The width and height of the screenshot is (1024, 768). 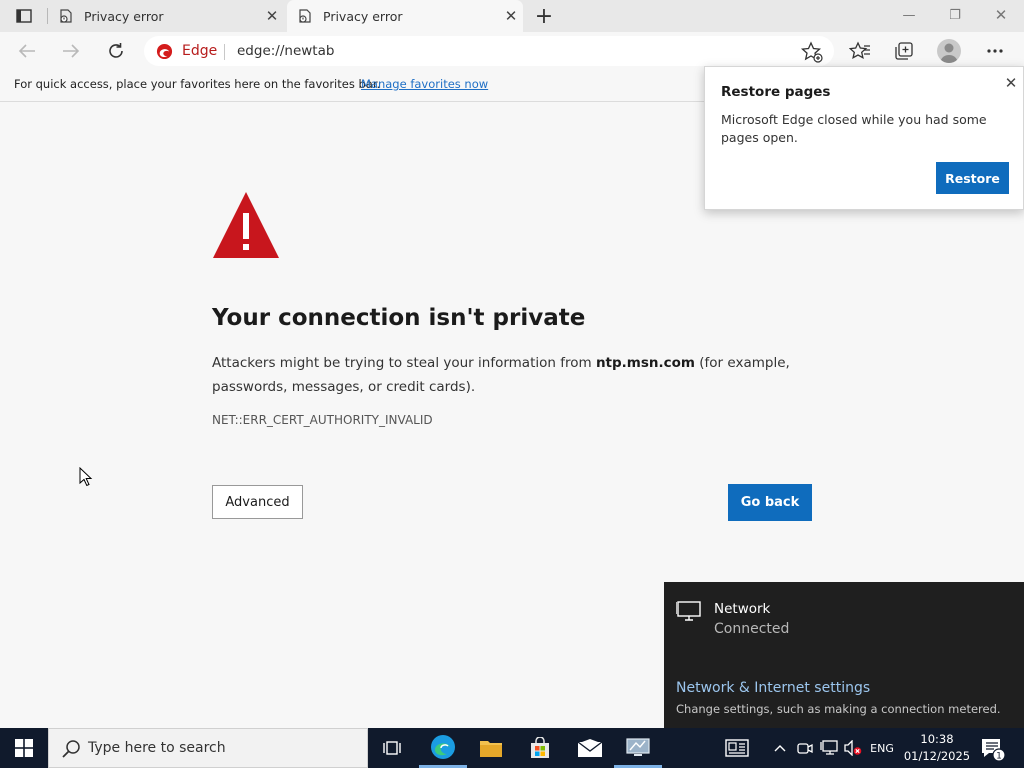 What do you see at coordinates (999, 757) in the screenshot?
I see `notification-count: 1` at bounding box center [999, 757].